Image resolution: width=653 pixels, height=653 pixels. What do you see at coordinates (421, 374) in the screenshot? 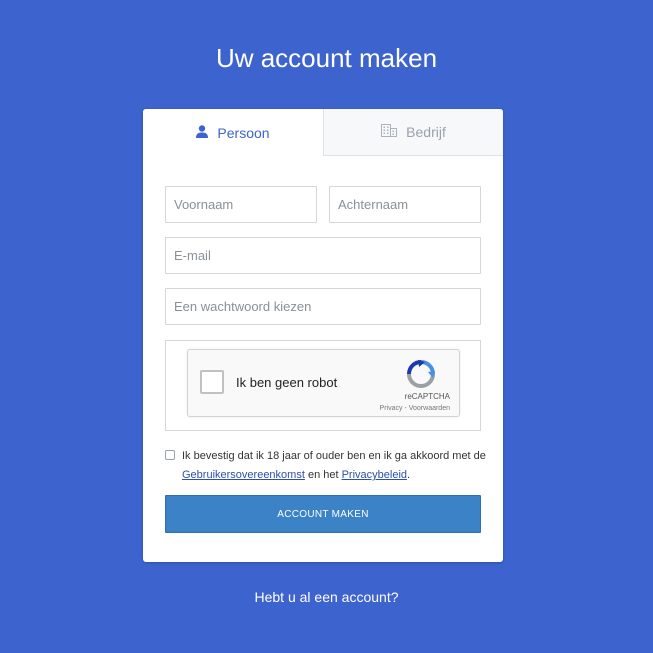
I see `recaptcha-logo-icon` at bounding box center [421, 374].